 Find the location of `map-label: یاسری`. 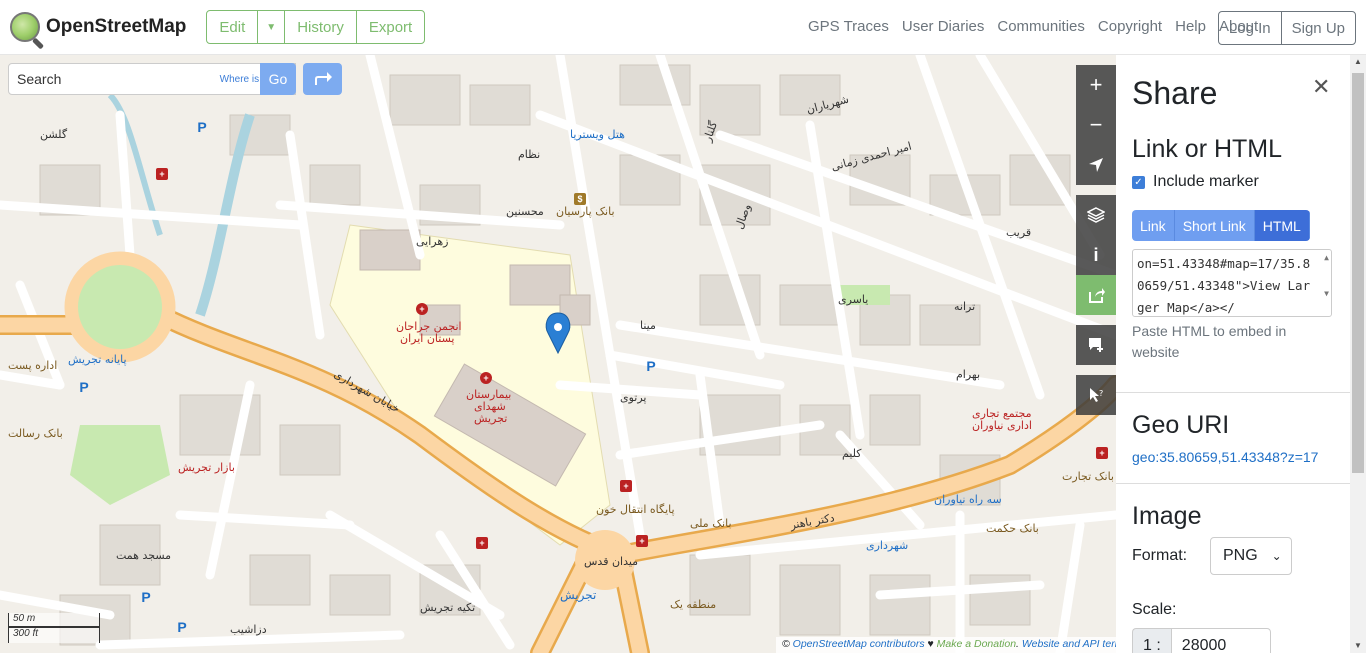

map-label: یاسری is located at coordinates (853, 299).